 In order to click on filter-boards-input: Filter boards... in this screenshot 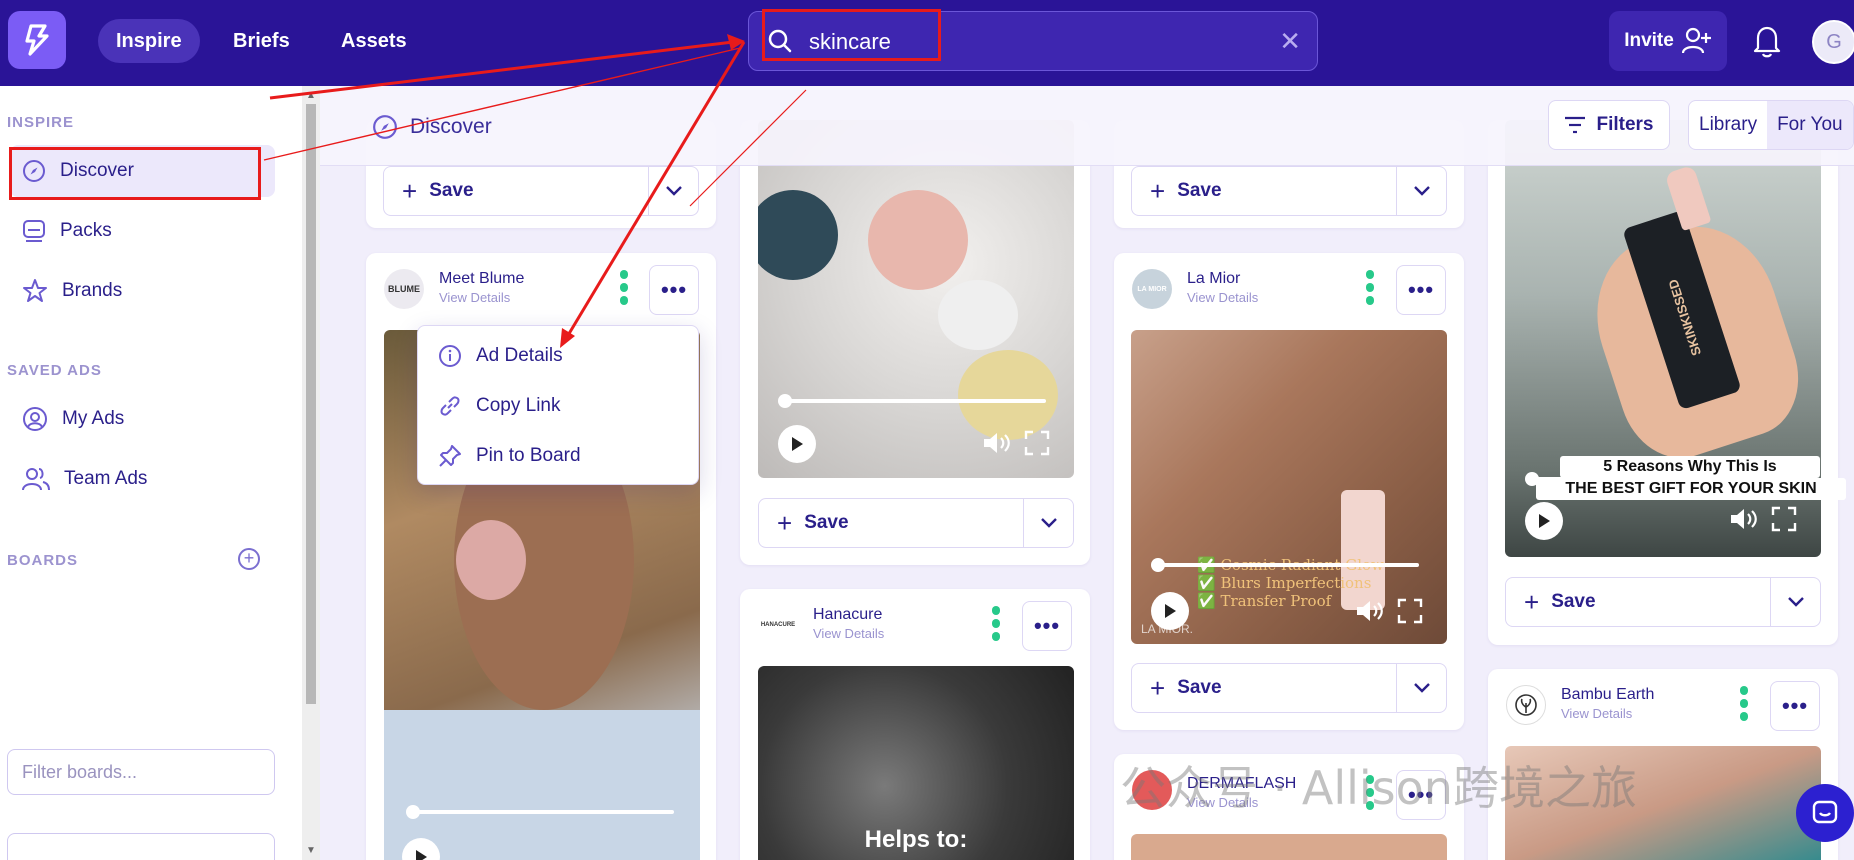, I will do `click(141, 772)`.